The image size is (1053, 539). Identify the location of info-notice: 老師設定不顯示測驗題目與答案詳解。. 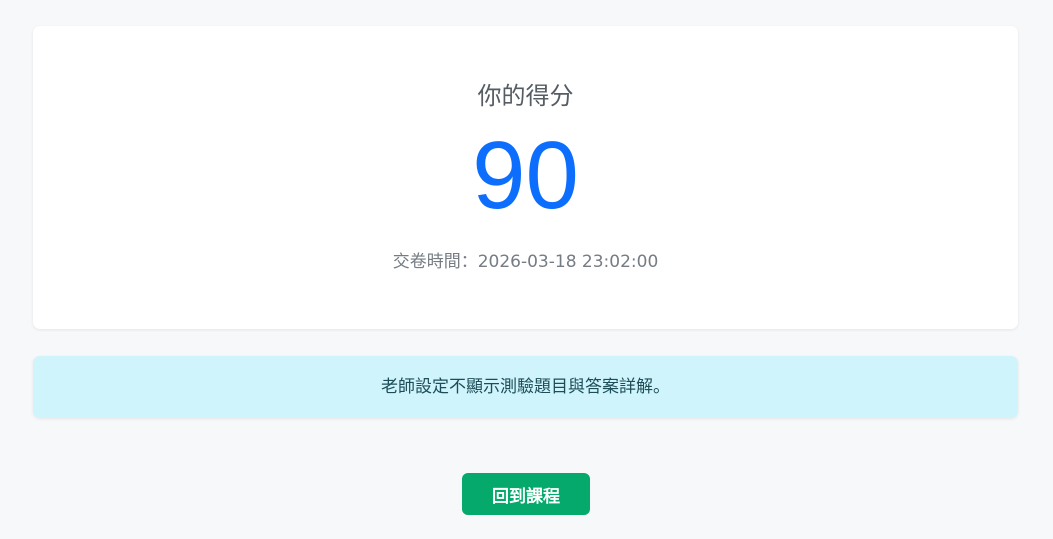
(525, 387).